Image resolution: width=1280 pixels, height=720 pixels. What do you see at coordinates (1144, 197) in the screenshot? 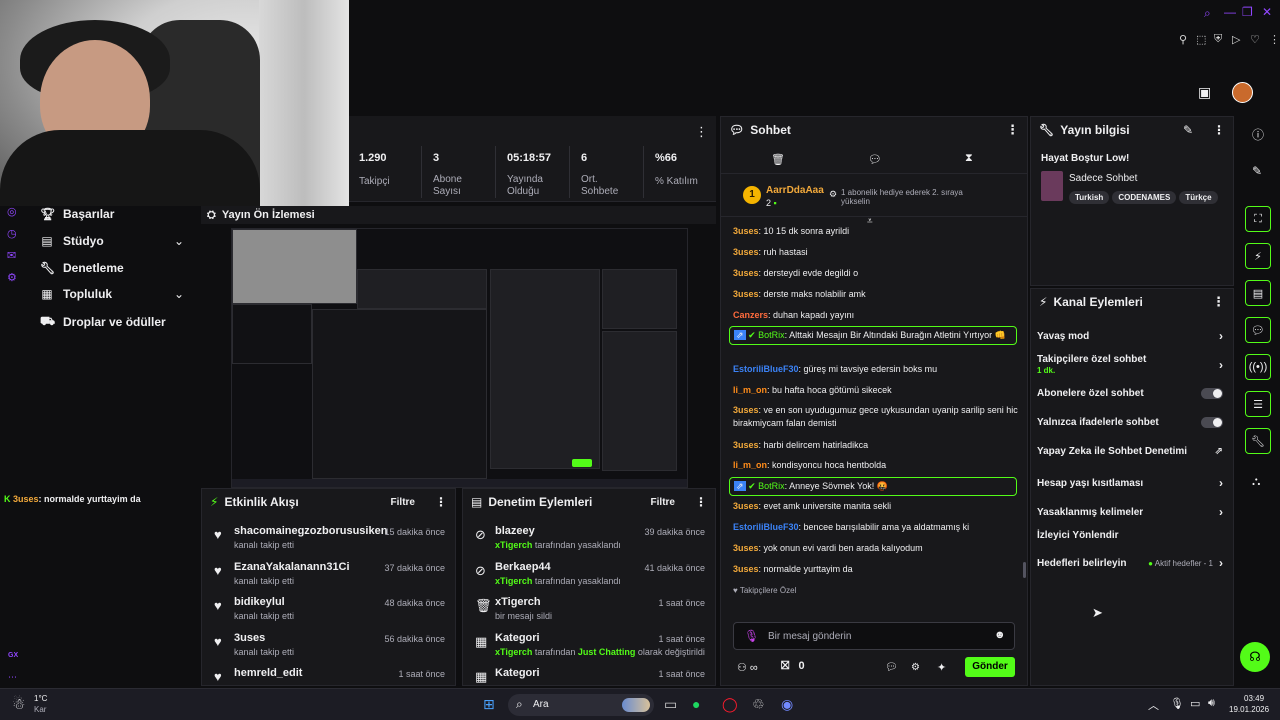
I see `tag: CODENAMES` at bounding box center [1144, 197].